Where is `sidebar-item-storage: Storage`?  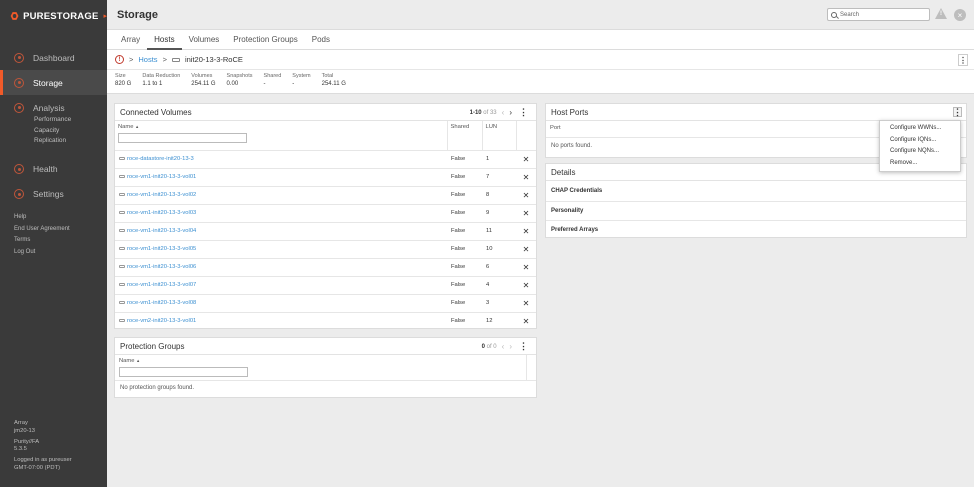
sidebar-item-storage: Storage is located at coordinates (53, 82).